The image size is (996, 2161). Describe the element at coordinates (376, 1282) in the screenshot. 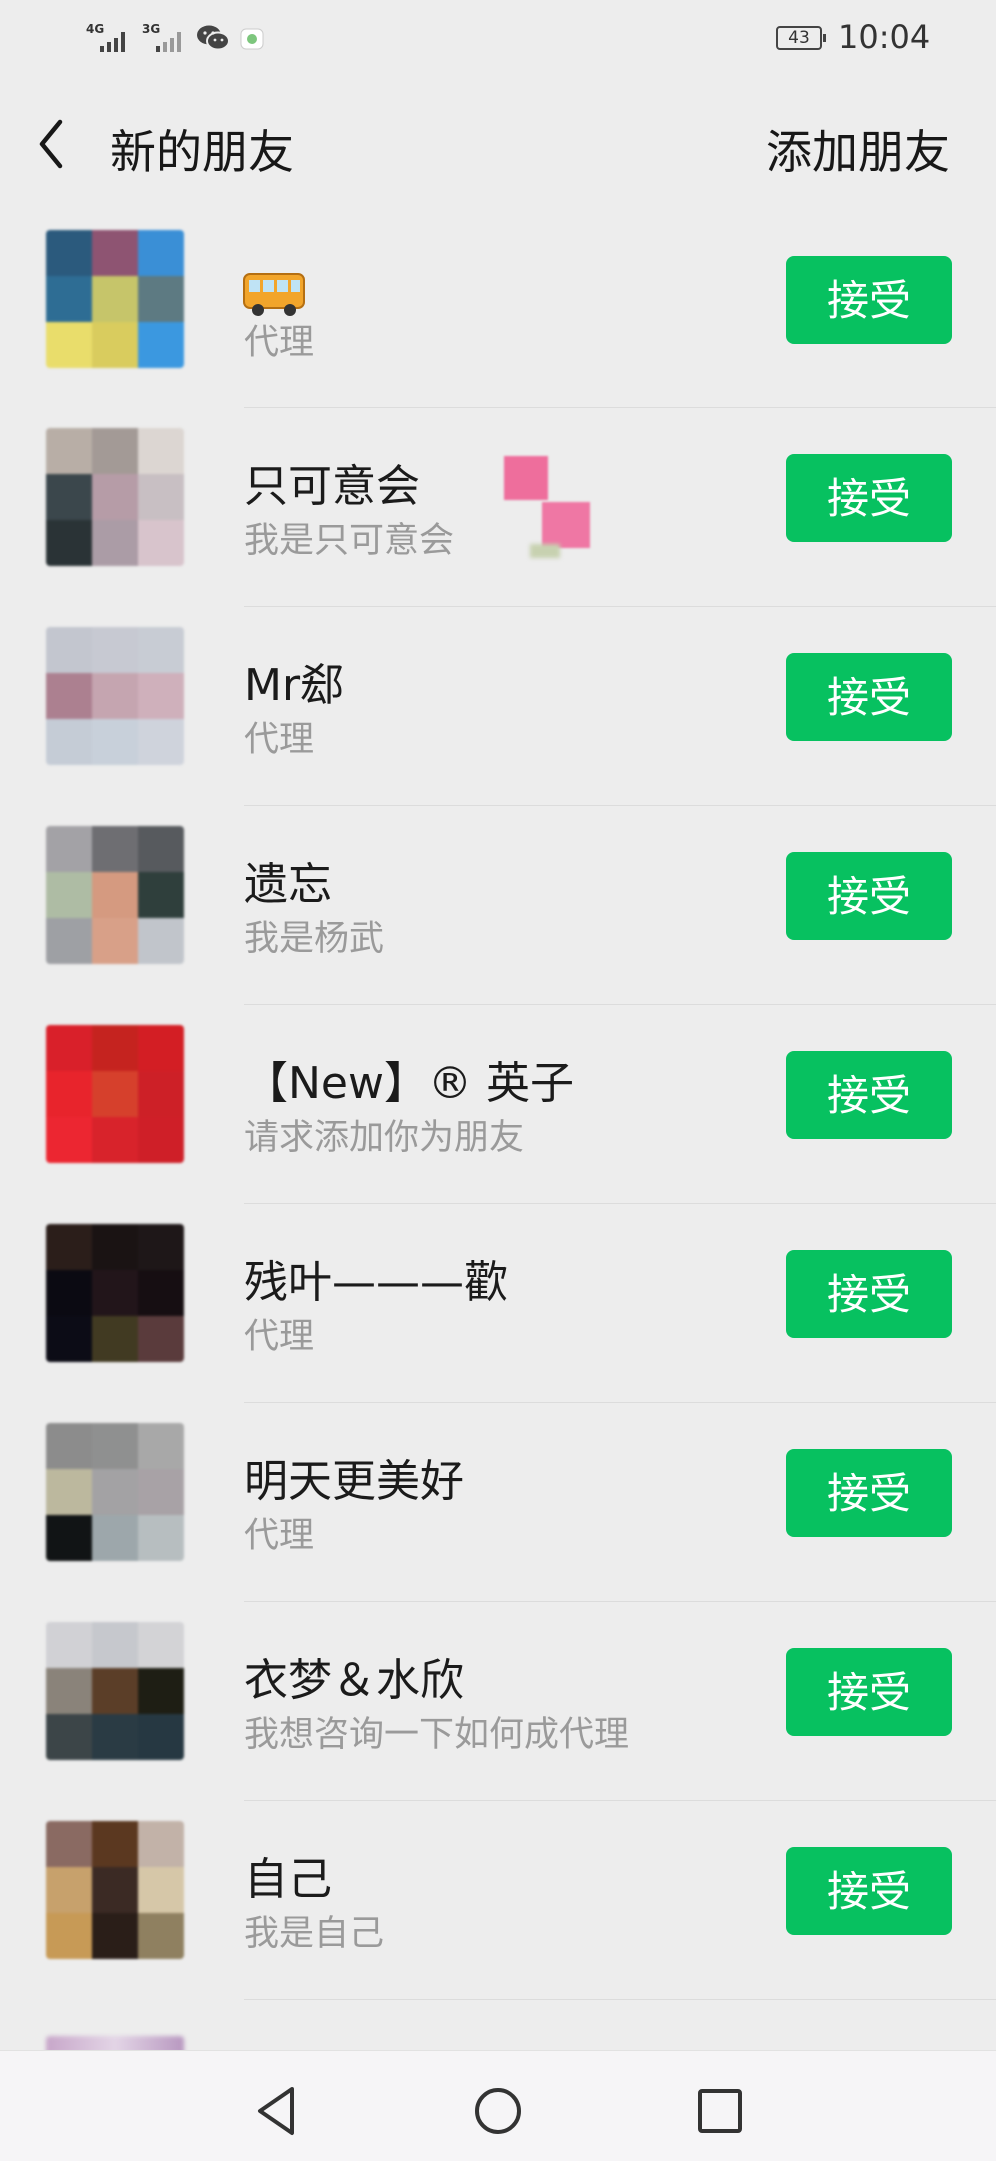

I see `request-name: 残叶———歡` at that location.